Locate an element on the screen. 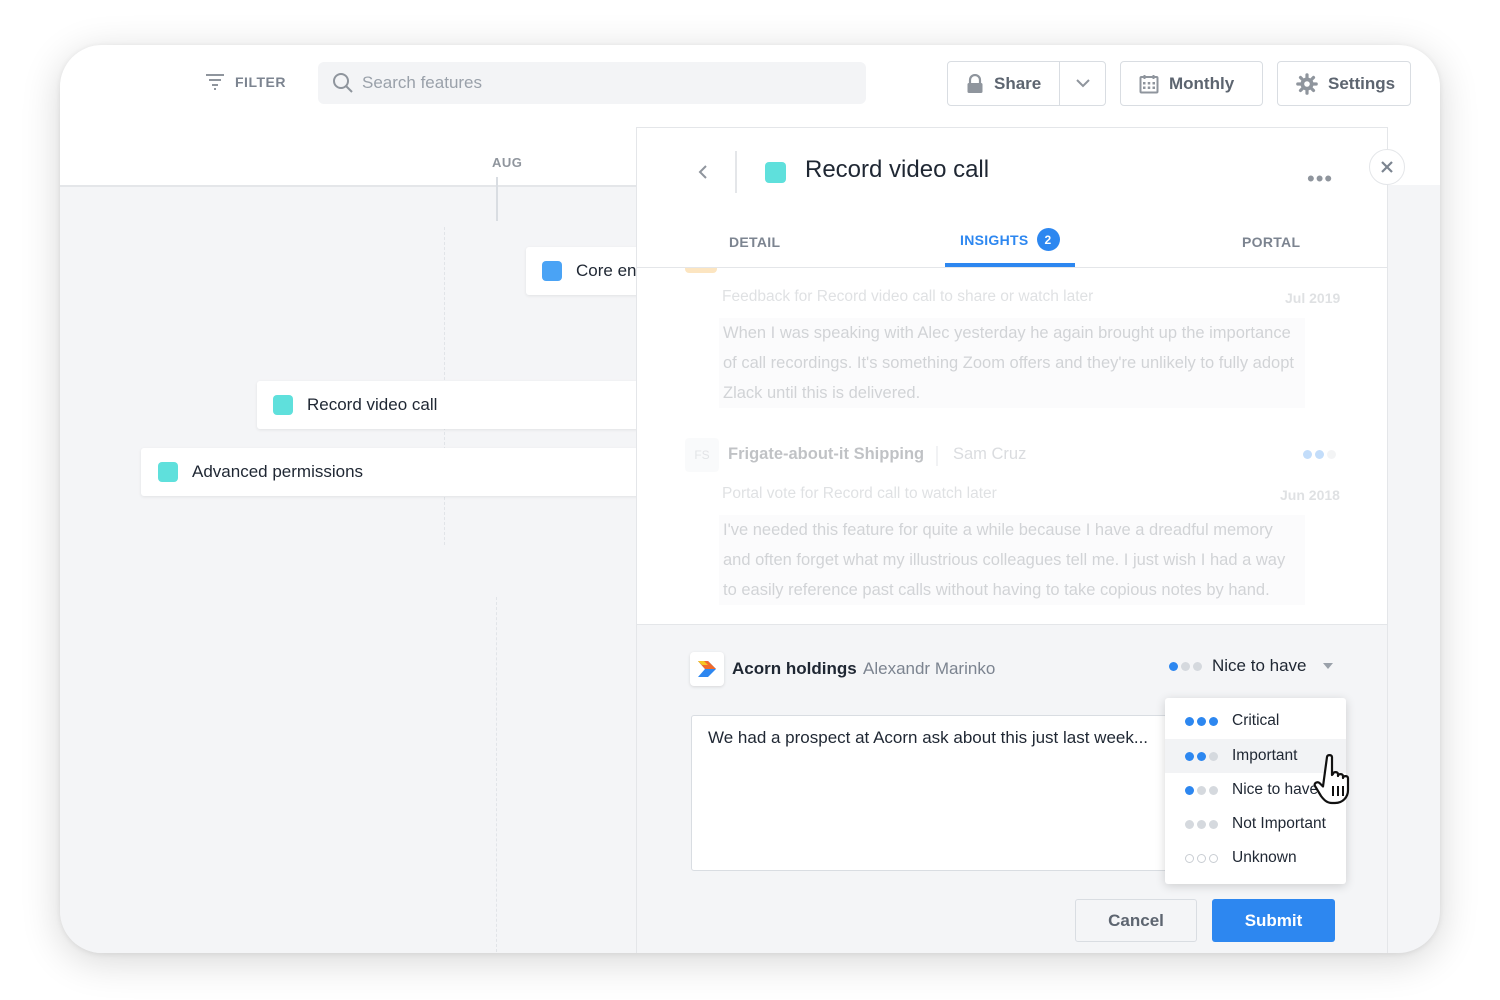 Image resolution: width=1500 pixels, height=1000 pixels. search-icon is located at coordinates (343, 83).